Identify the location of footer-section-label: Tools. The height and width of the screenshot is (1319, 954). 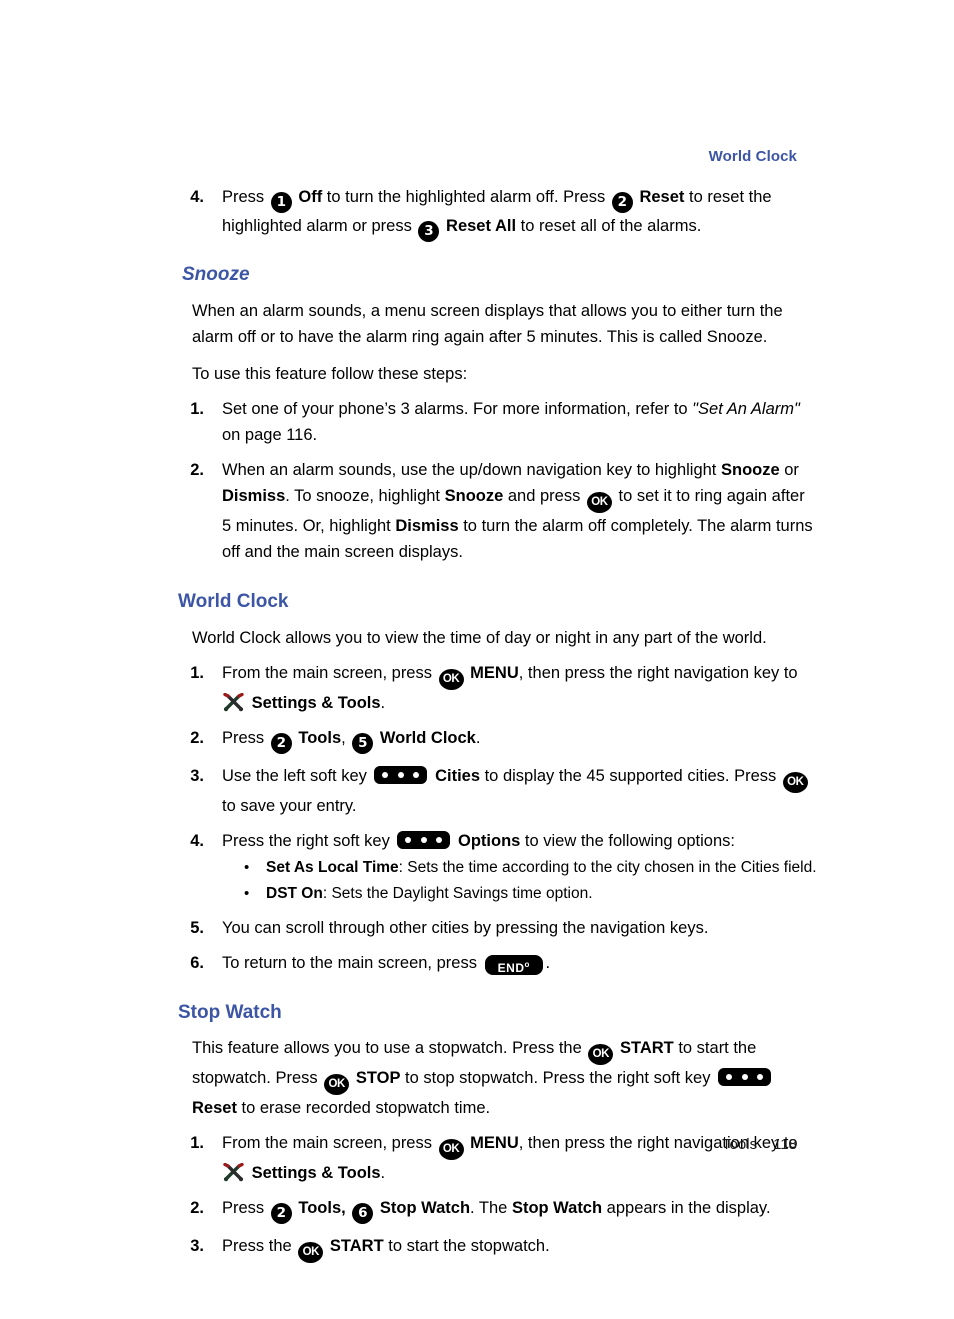
(740, 1144).